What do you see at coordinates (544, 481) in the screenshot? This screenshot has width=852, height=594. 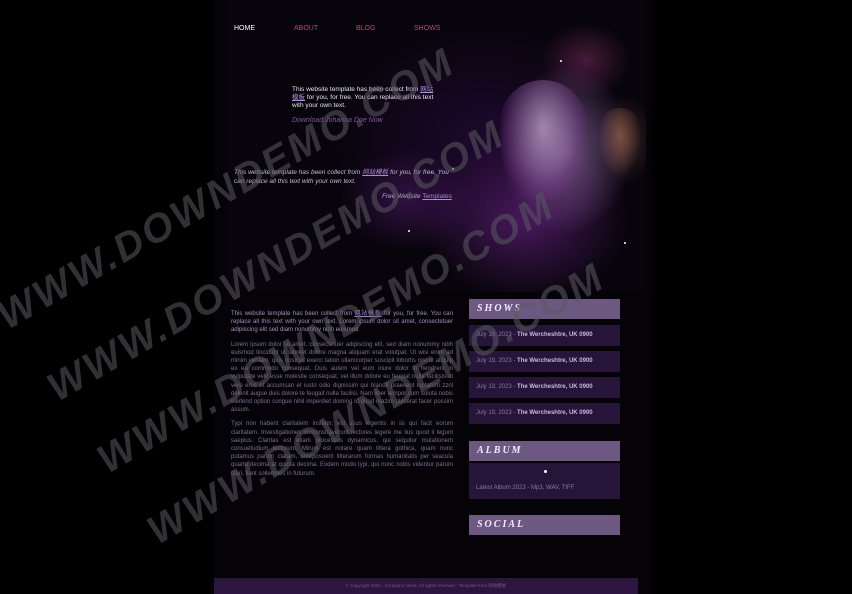 I see `album-panel: Latest Album 2023 - Mp3, WAV, TIFF` at bounding box center [544, 481].